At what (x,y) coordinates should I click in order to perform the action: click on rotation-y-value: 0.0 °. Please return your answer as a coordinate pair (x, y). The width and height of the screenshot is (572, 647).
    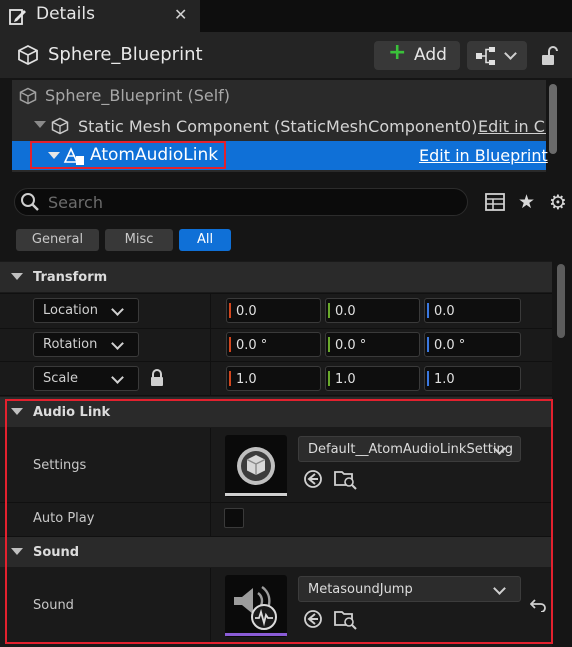
    Looking at the image, I should click on (351, 345).